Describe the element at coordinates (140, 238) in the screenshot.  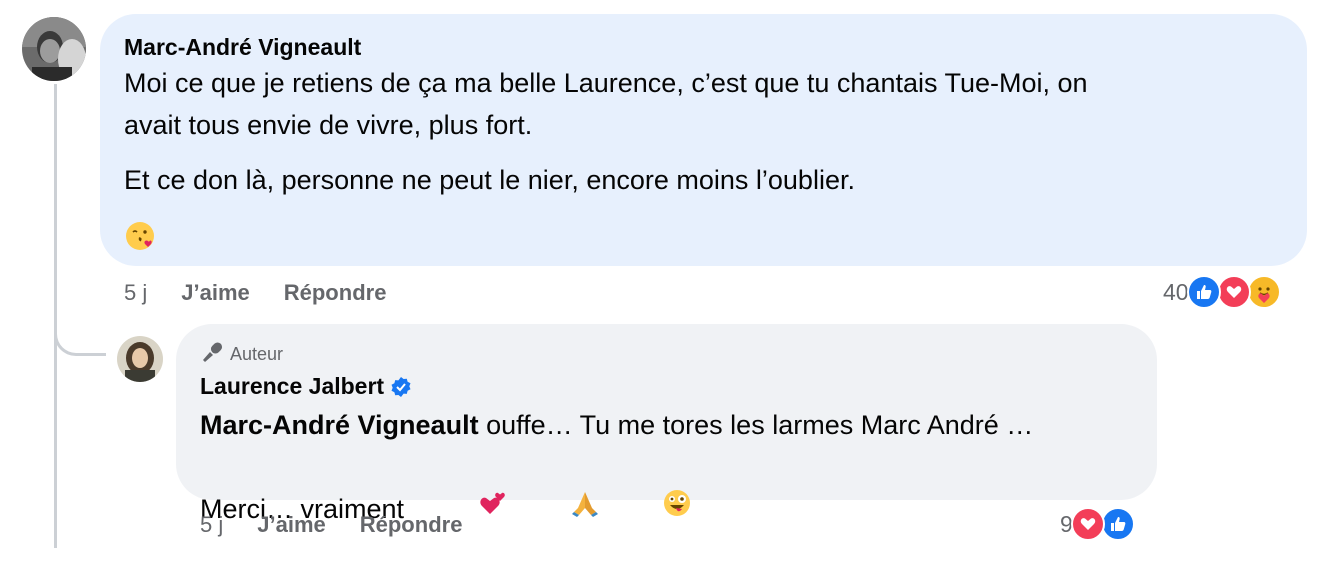
I see `kissing-face-heart-icon` at that location.